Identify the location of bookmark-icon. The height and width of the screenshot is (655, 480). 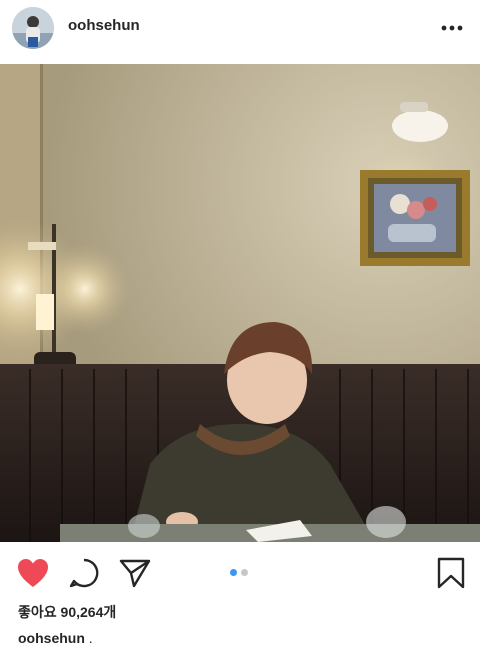
(451, 573).